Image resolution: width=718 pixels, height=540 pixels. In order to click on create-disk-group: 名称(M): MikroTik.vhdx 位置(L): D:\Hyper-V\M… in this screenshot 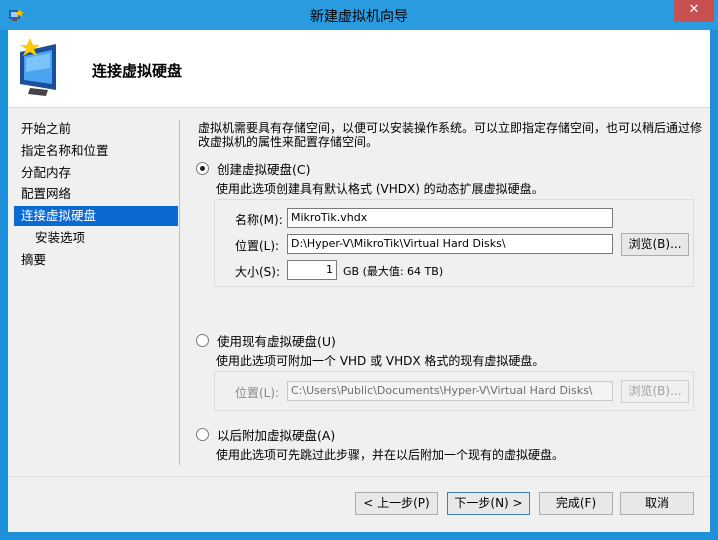, I will do `click(454, 243)`.